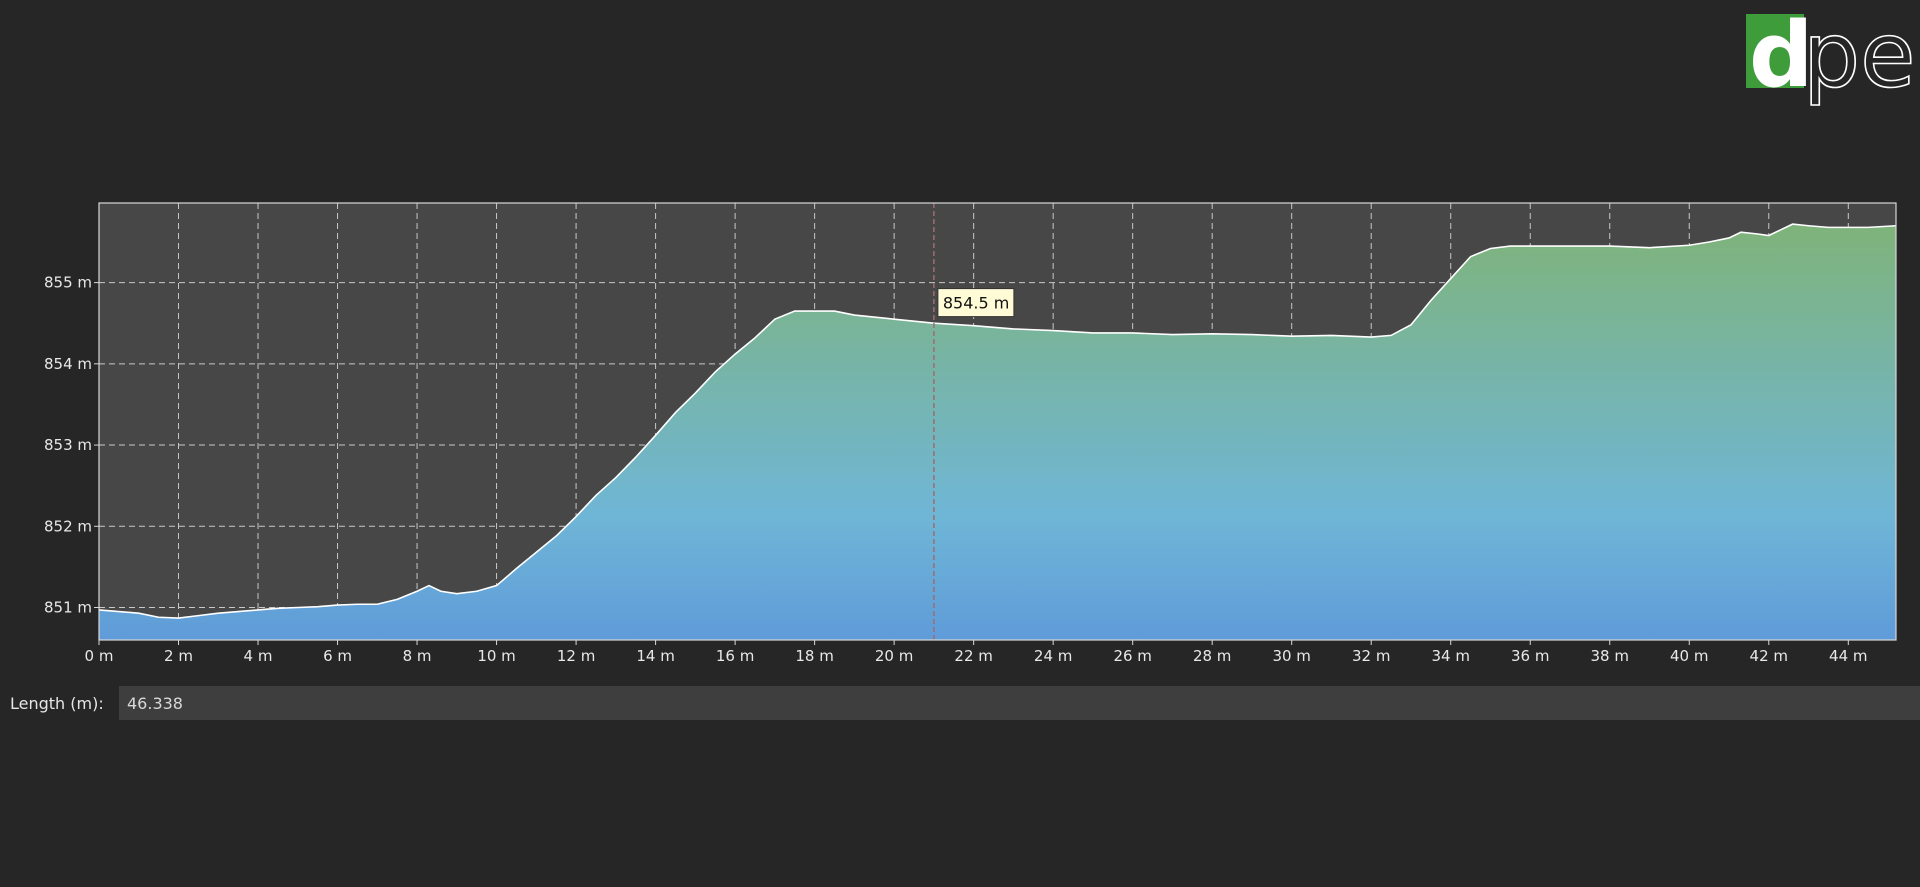 The height and width of the screenshot is (887, 1920). What do you see at coordinates (1450, 656) in the screenshot?
I see `x-tick-label: 34 m` at bounding box center [1450, 656].